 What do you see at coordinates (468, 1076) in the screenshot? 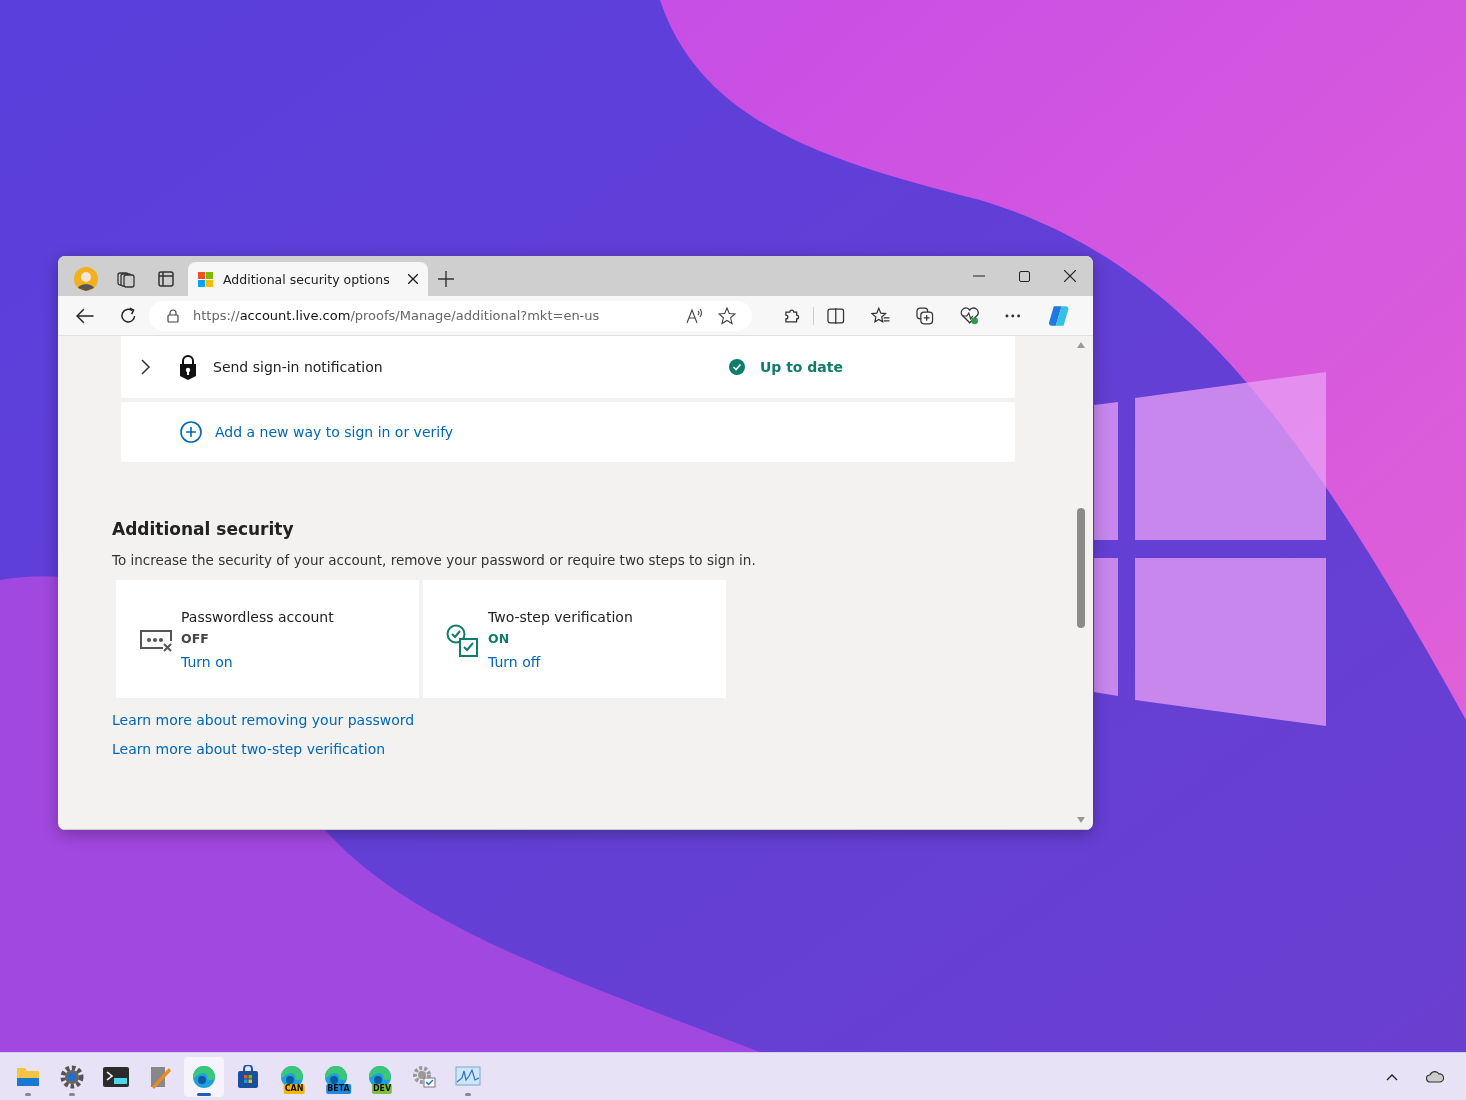
I see `performance-monitor-icon` at bounding box center [468, 1076].